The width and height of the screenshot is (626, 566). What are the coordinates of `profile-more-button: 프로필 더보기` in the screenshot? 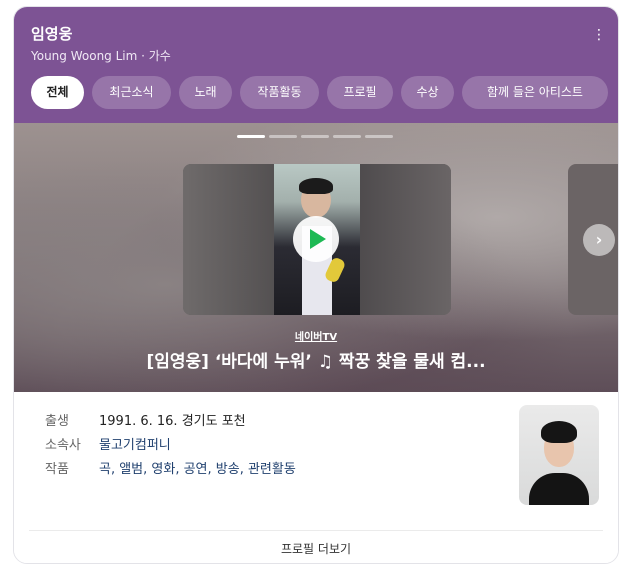 It's located at (316, 548).